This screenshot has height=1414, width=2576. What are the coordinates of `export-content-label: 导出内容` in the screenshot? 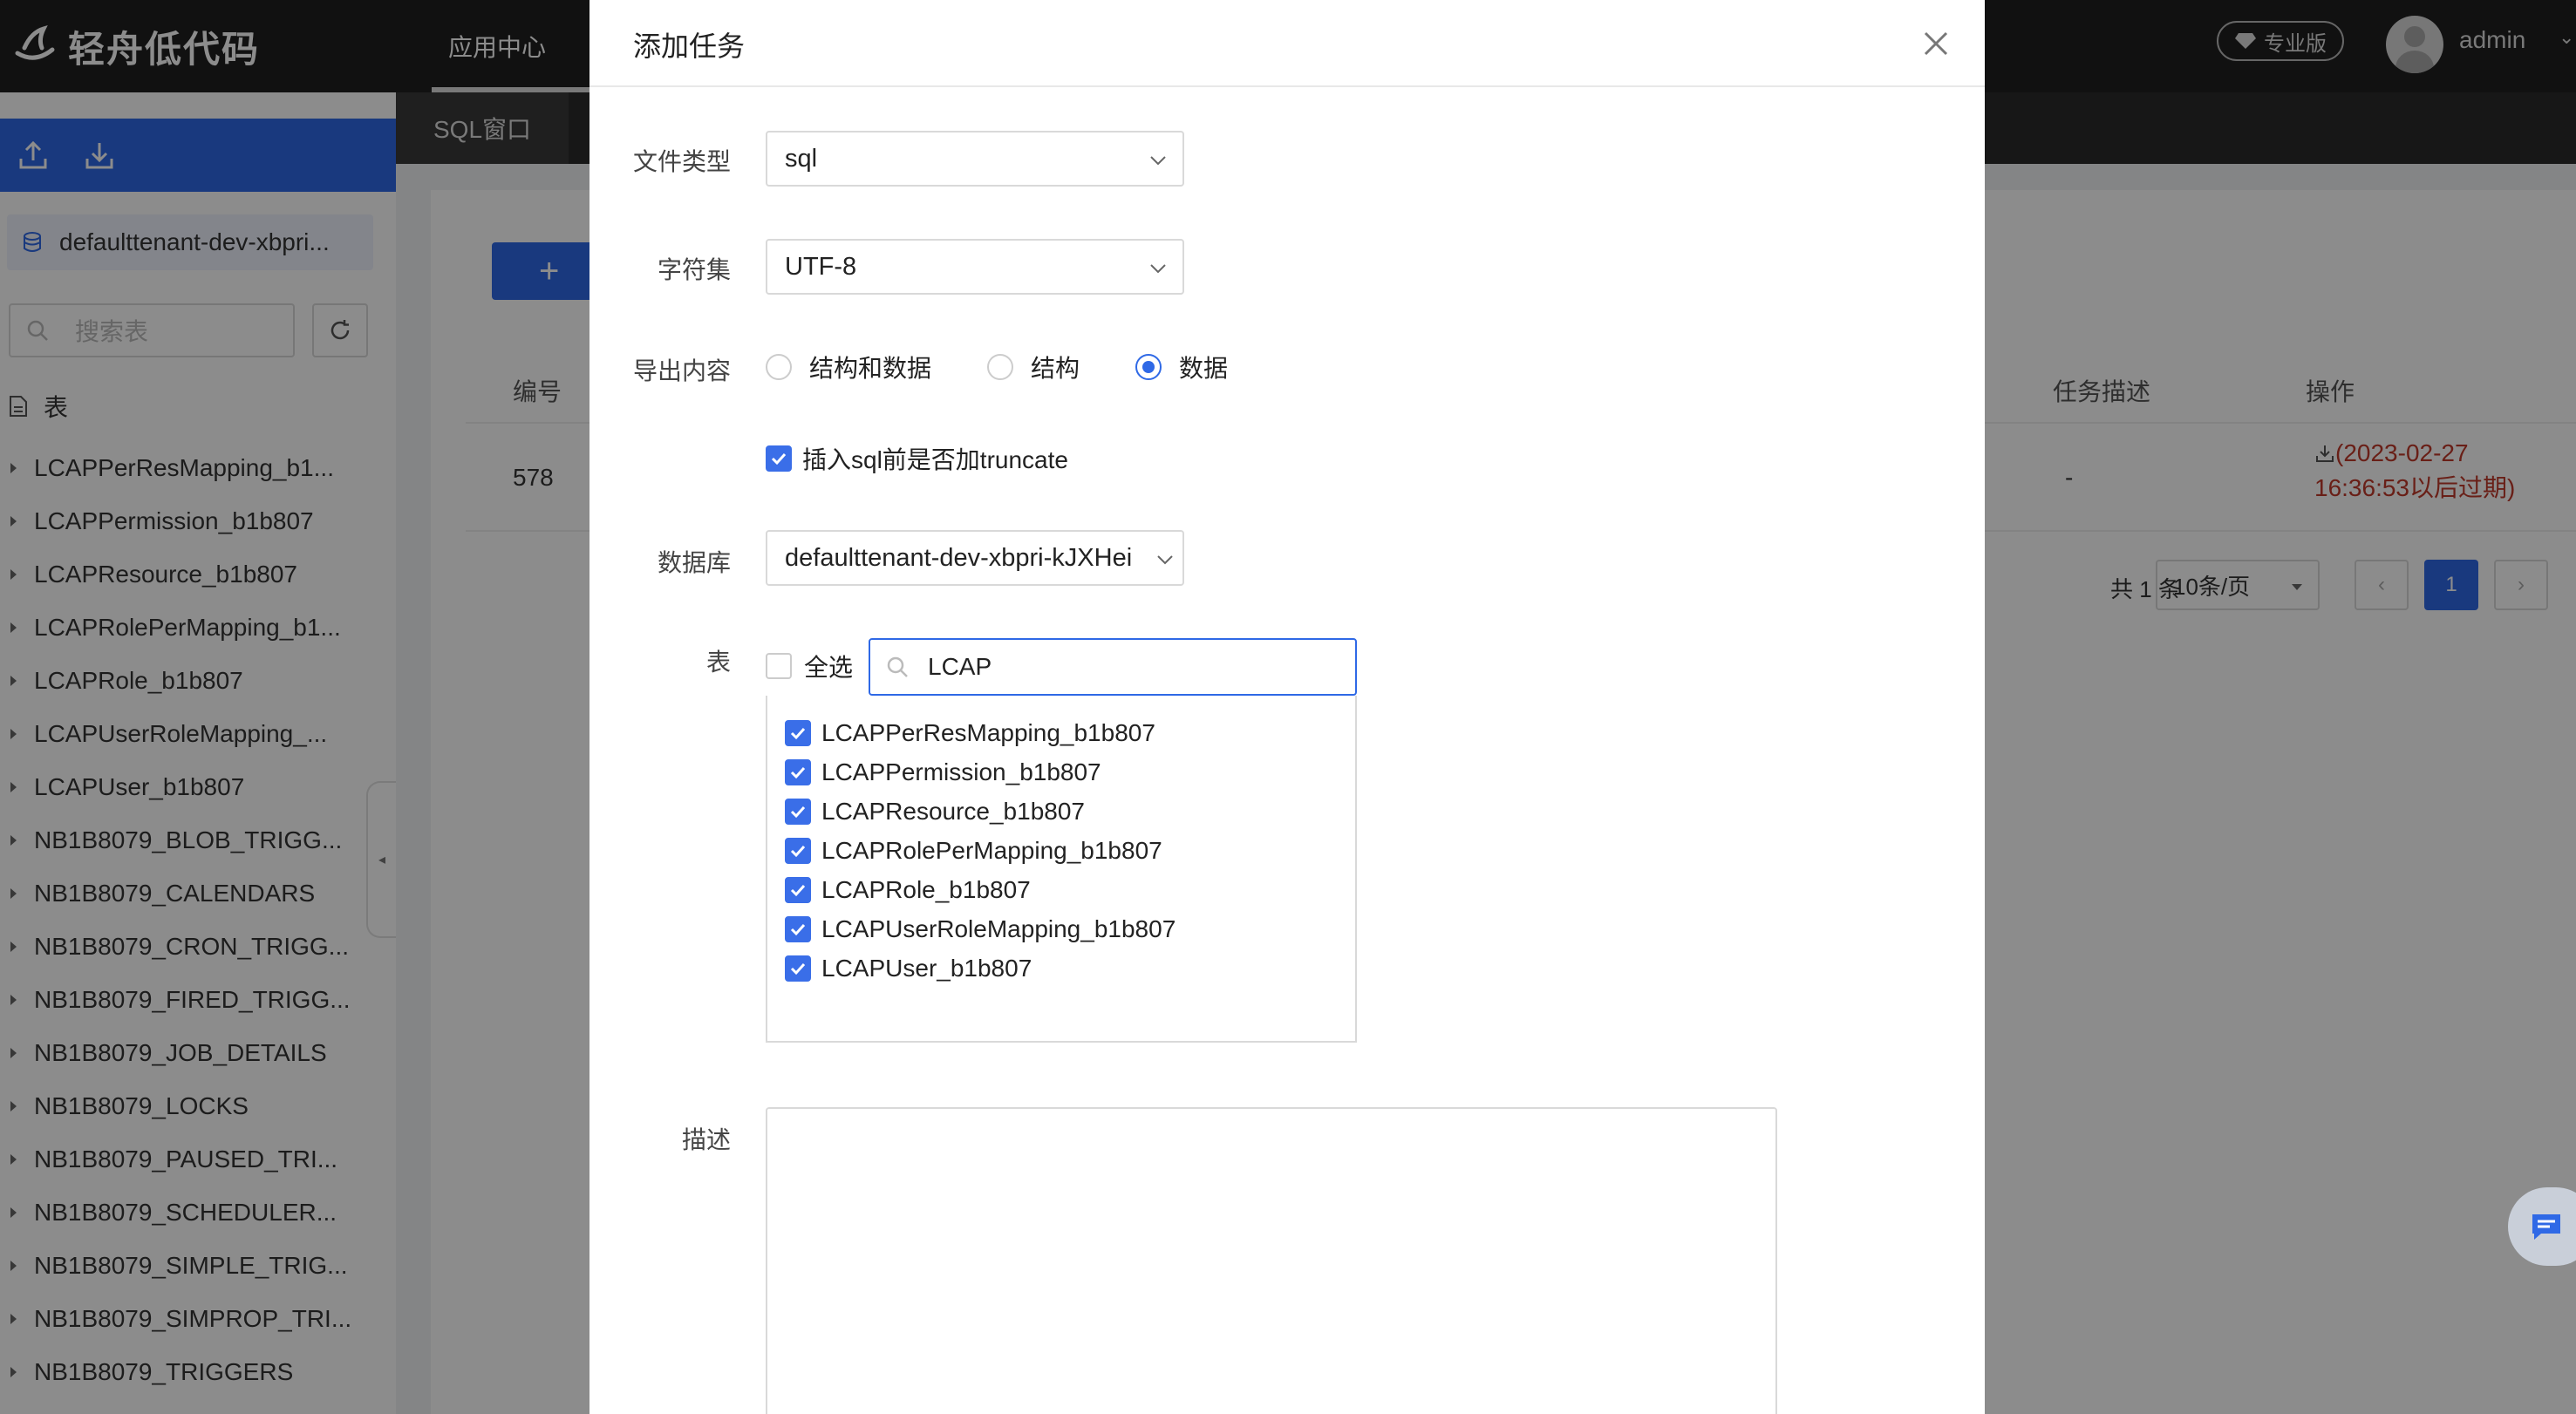 It's located at (681, 370).